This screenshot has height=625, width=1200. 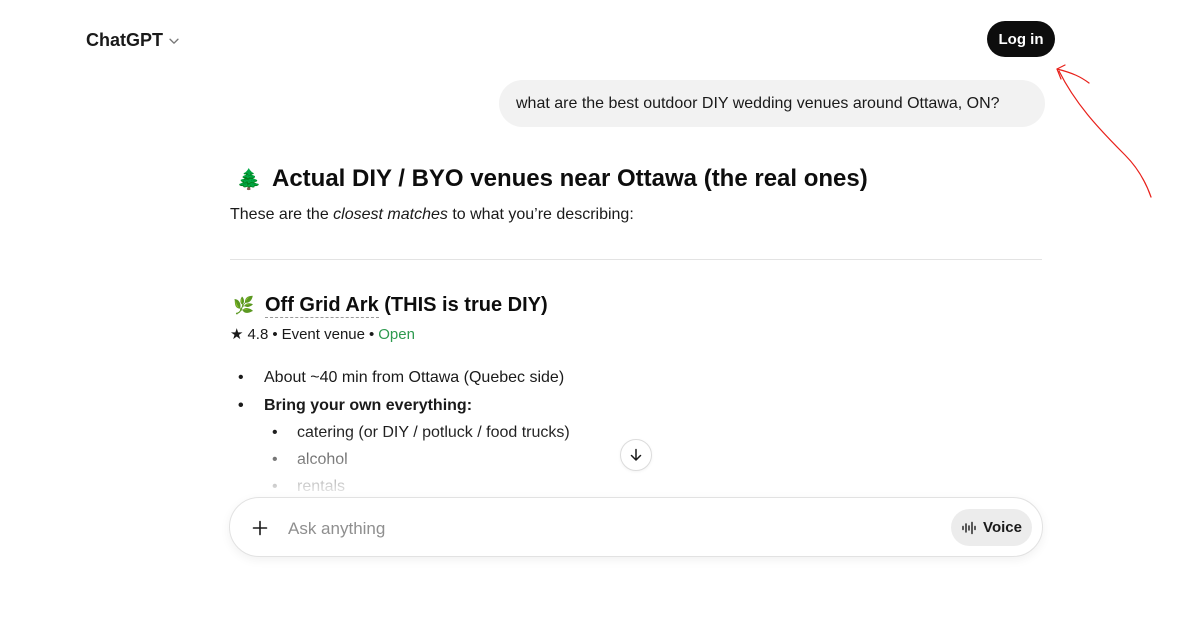 I want to click on model-selector: ChatGPT, so click(x=133, y=40).